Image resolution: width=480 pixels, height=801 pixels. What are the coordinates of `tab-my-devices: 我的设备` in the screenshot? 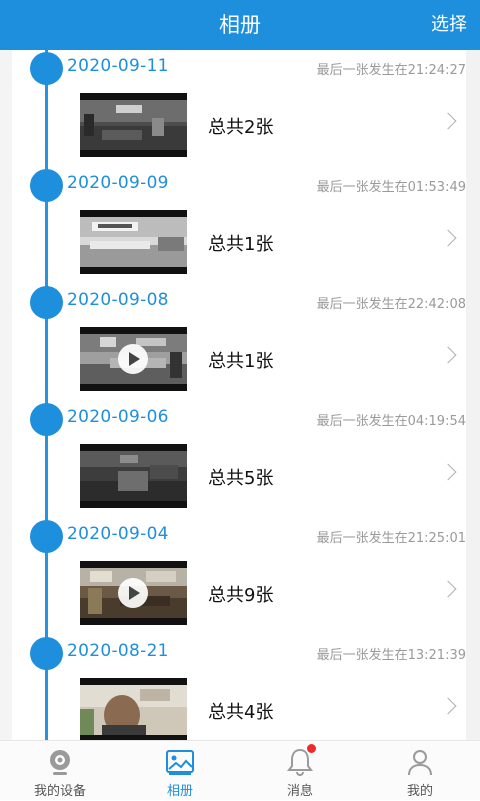 It's located at (60, 771).